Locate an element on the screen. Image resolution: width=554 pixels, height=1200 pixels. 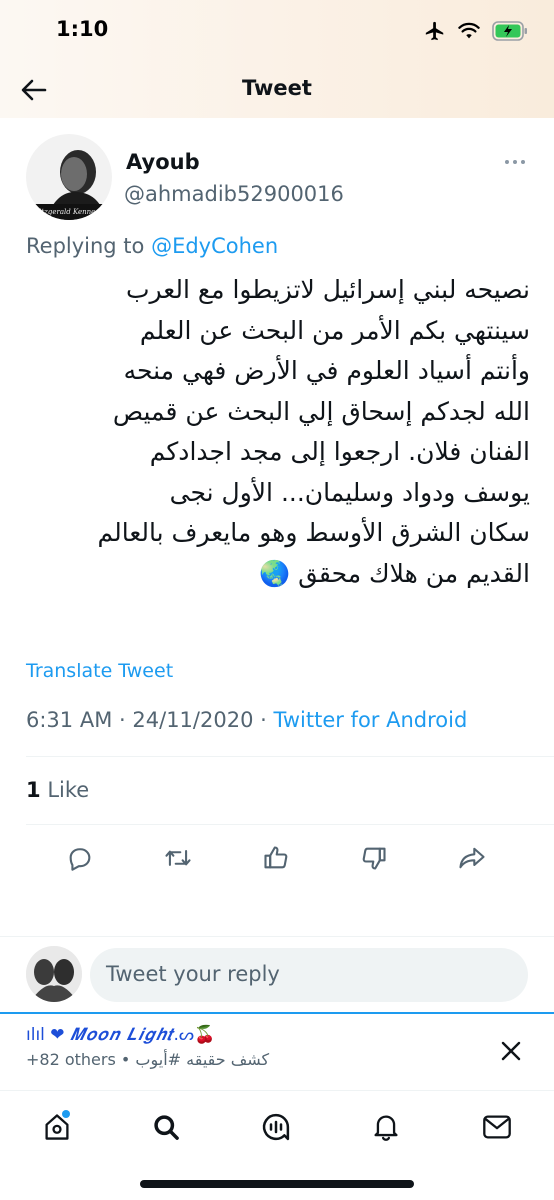
author-avatar: Fitzgerald Kennedy is located at coordinates (69, 177).